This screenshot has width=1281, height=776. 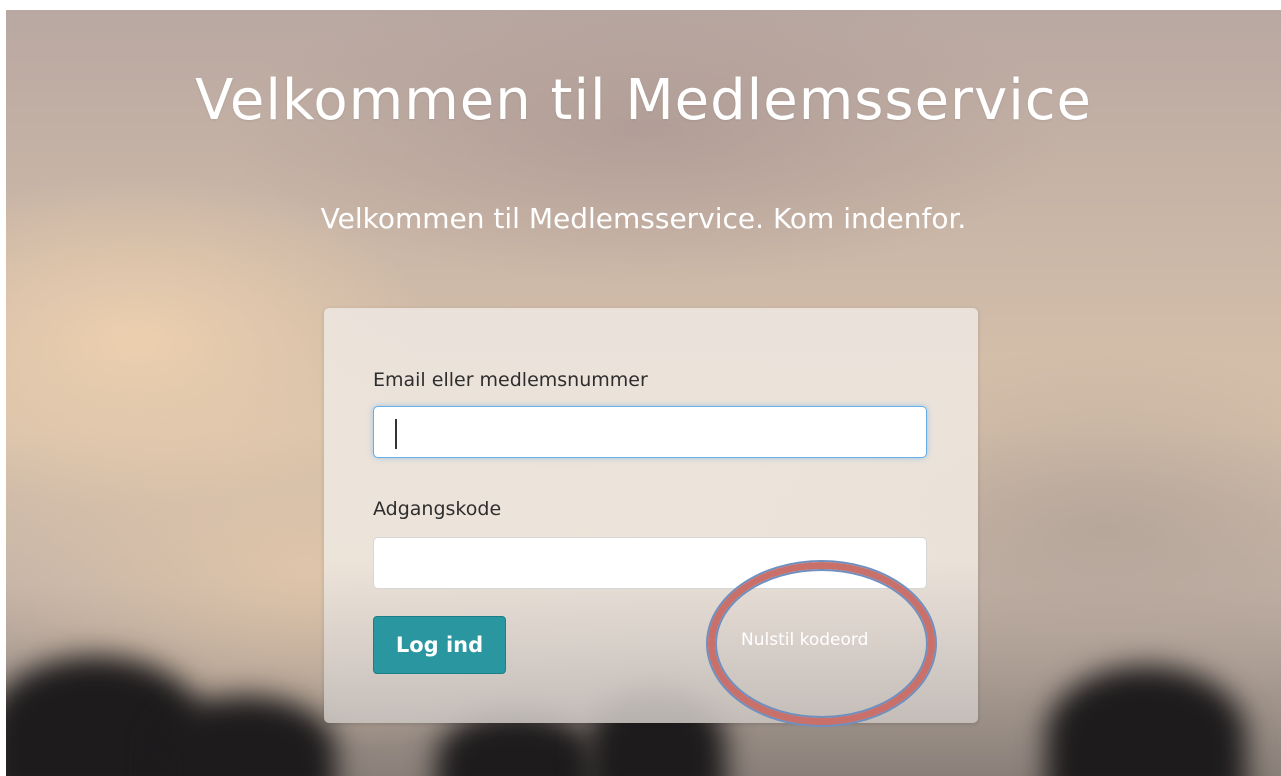 What do you see at coordinates (510, 380) in the screenshot?
I see `email-label: Email eller medlemsnummer` at bounding box center [510, 380].